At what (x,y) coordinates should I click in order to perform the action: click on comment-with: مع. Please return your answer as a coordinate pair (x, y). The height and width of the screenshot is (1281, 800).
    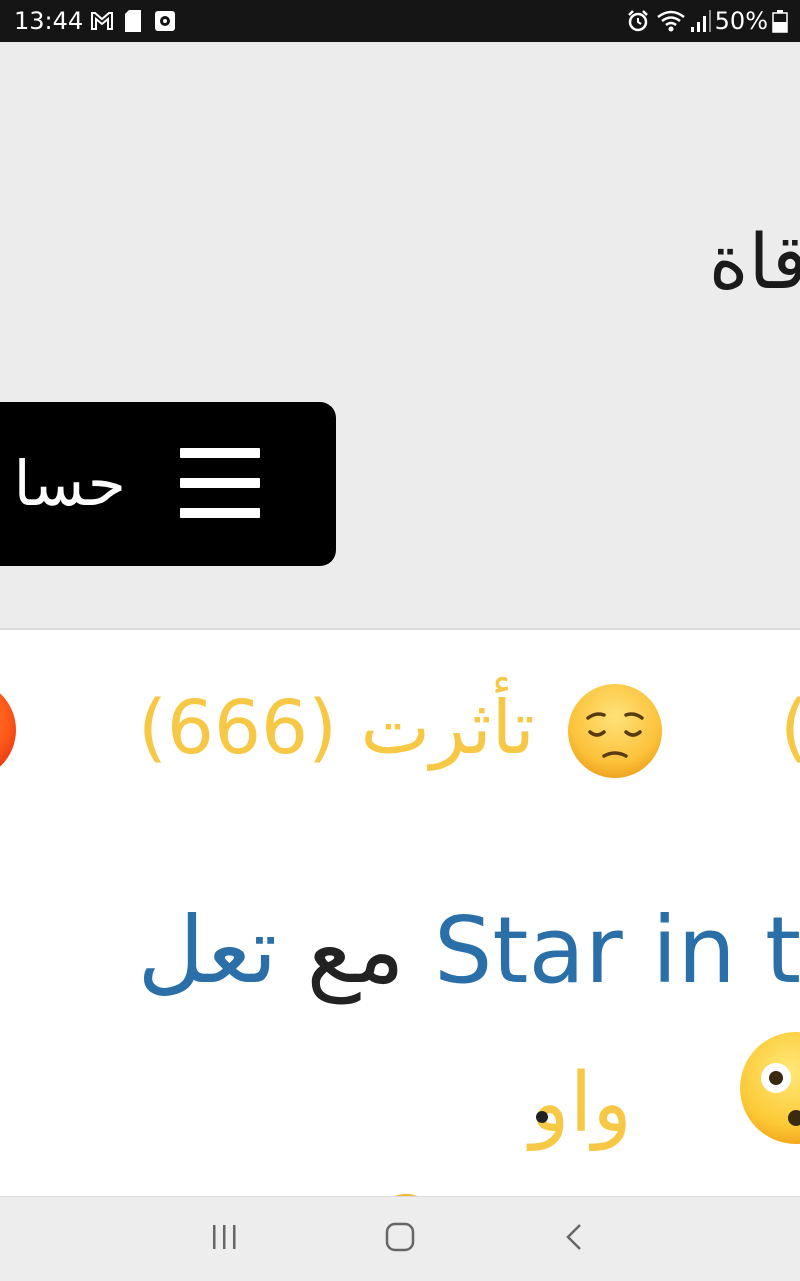
    Looking at the image, I should click on (355, 950).